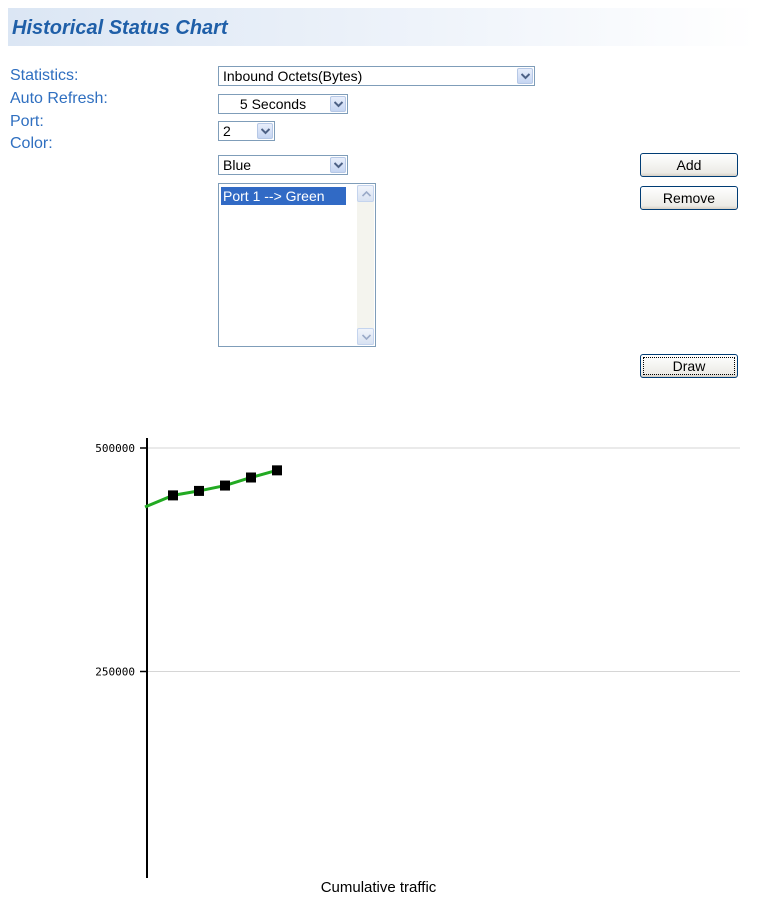 The width and height of the screenshot is (757, 901). Describe the element at coordinates (297, 265) in the screenshot. I see `series-listbox: Port 1 --> Green` at that location.